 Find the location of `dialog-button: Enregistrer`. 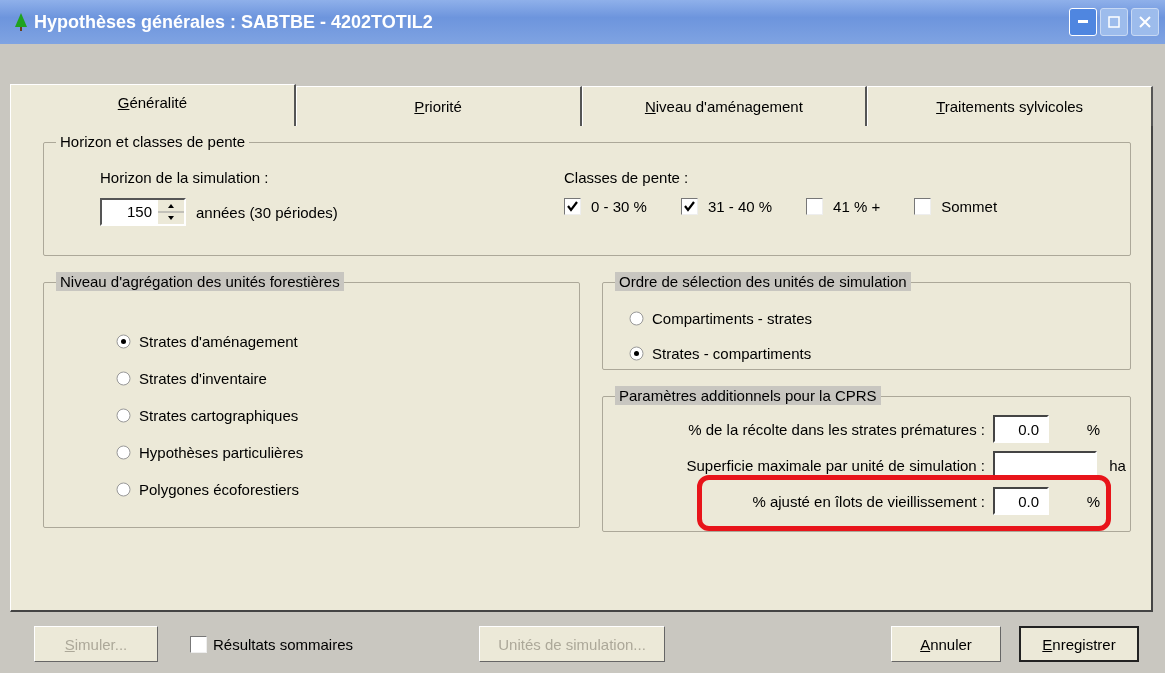

dialog-button: Enregistrer is located at coordinates (1079, 644).